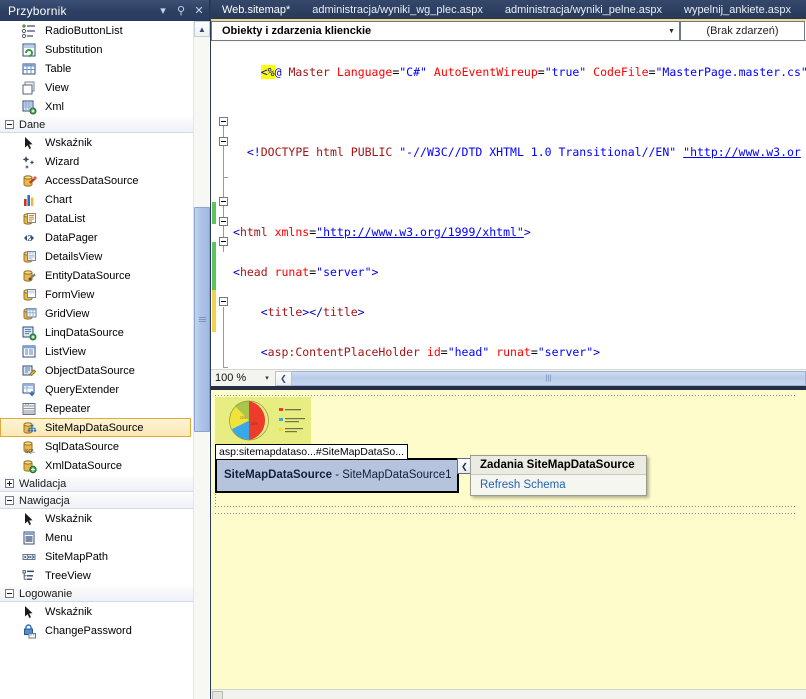 Image resolution: width=806 pixels, height=699 pixels. What do you see at coordinates (96, 161) in the screenshot?
I see `toolbox-item: Wizard` at bounding box center [96, 161].